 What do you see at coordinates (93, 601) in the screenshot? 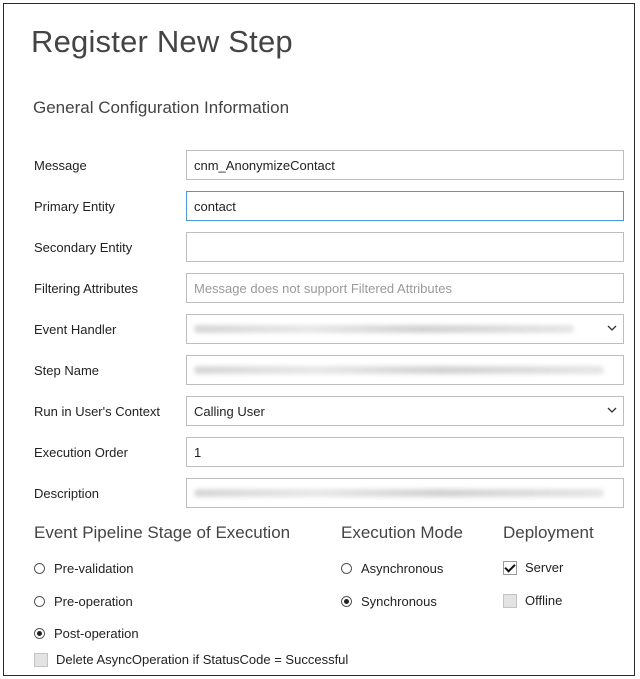
I see `pre-operation-label: Pre-operation` at bounding box center [93, 601].